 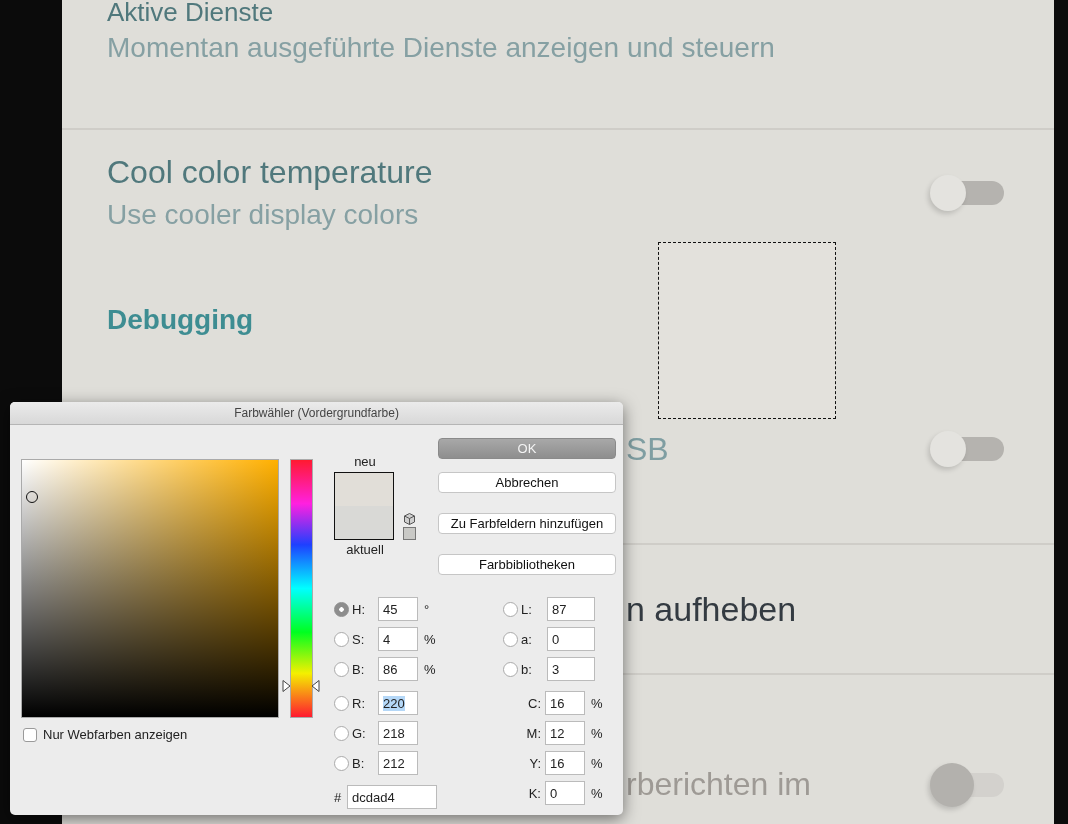 I want to click on field-label: H:, so click(x=359, y=609).